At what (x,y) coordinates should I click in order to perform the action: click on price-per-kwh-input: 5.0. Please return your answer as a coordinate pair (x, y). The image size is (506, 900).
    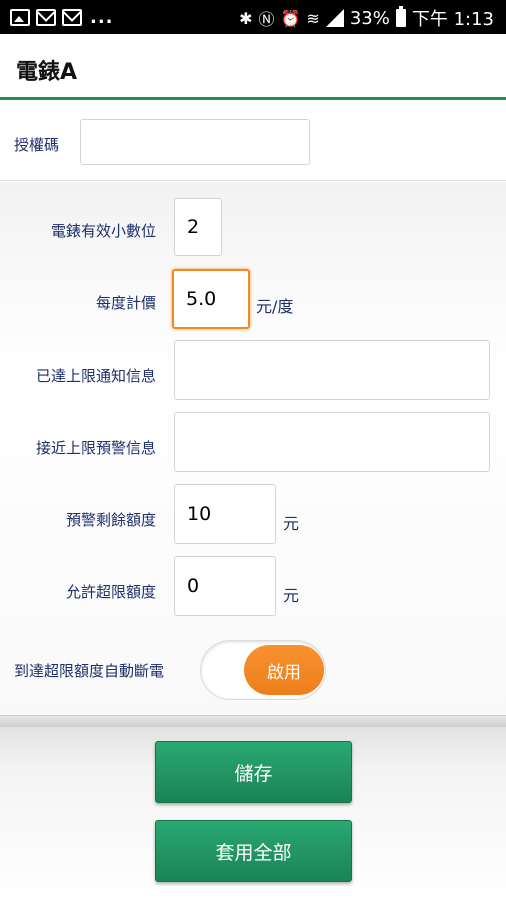
    Looking at the image, I should click on (211, 299).